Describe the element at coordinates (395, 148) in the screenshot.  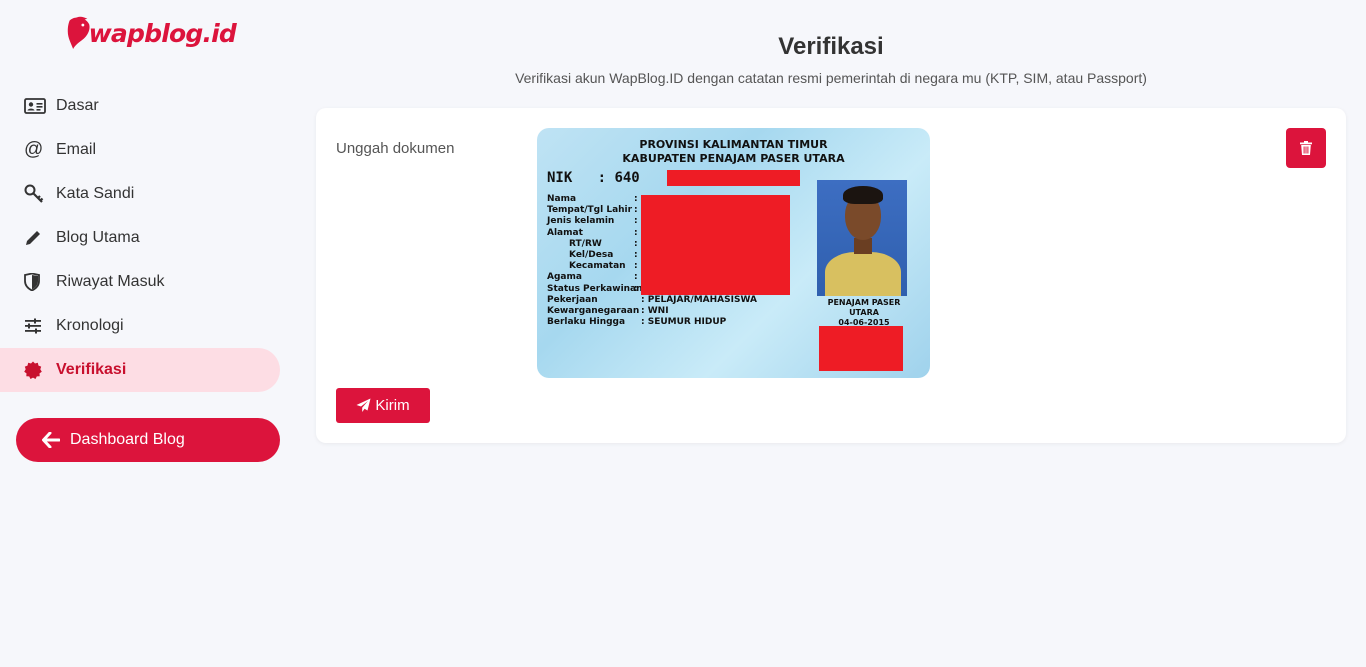
I see `upload-label: Unggah dokumen` at that location.